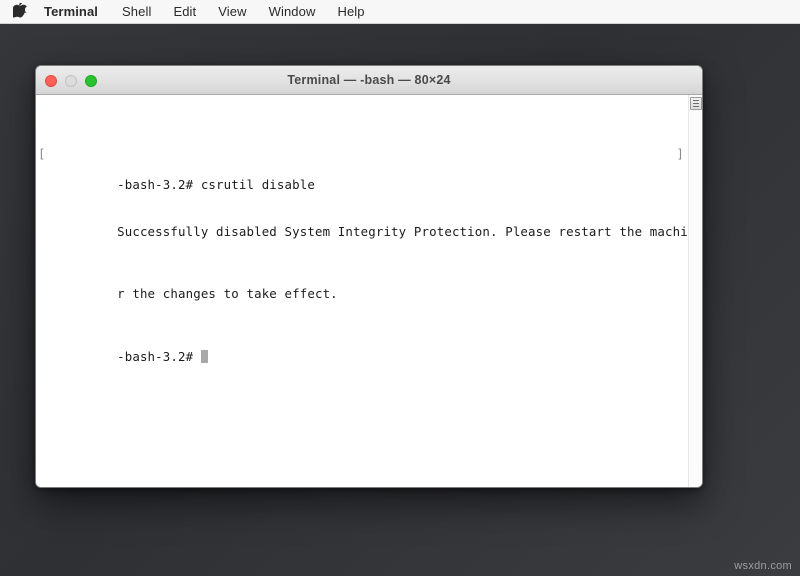  Describe the element at coordinates (42, 153) in the screenshot. I see `prompt-mark-open-icon: [` at that location.